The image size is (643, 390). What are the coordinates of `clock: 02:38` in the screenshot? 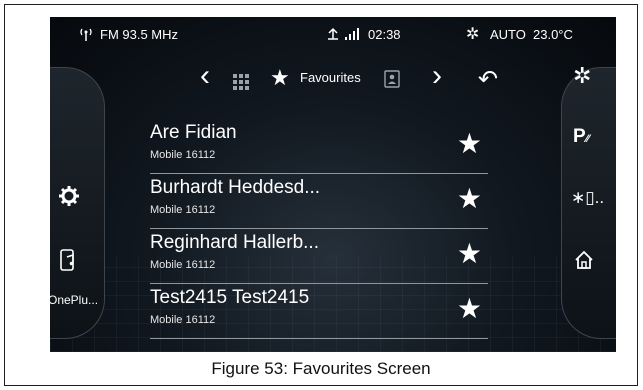 It's located at (384, 34).